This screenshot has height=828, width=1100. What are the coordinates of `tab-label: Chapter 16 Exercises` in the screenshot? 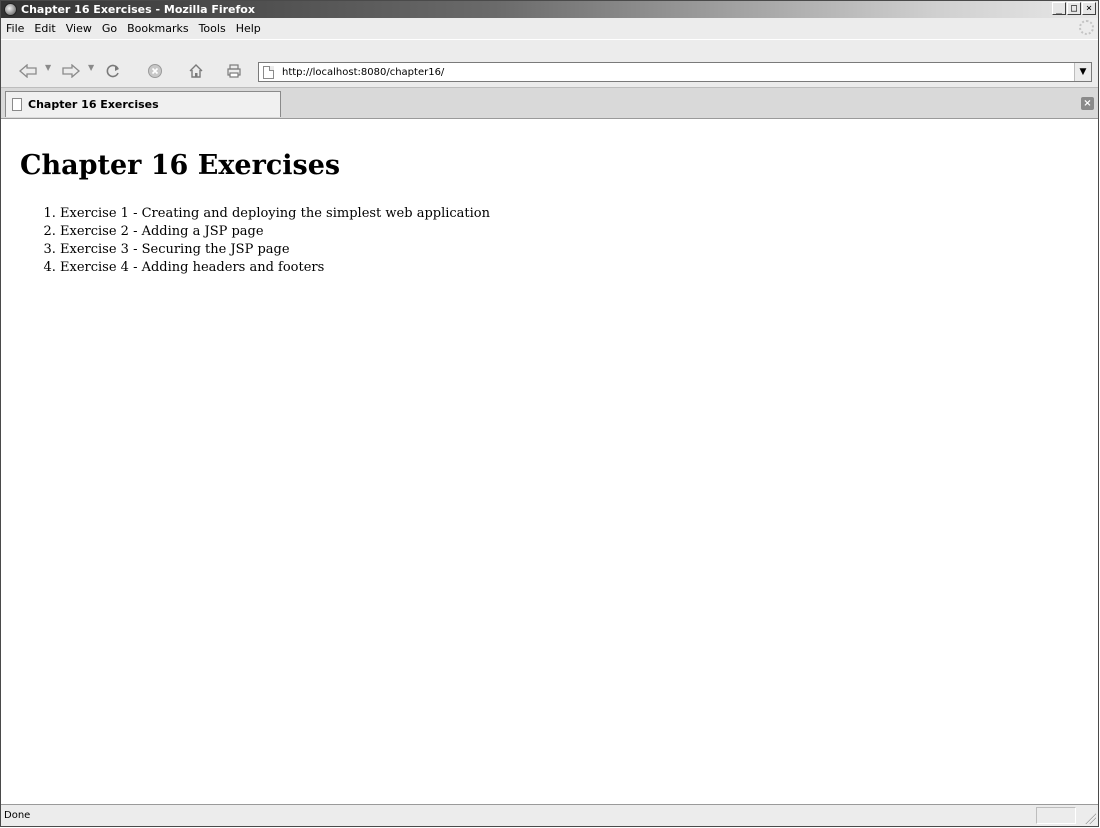 It's located at (93, 104).